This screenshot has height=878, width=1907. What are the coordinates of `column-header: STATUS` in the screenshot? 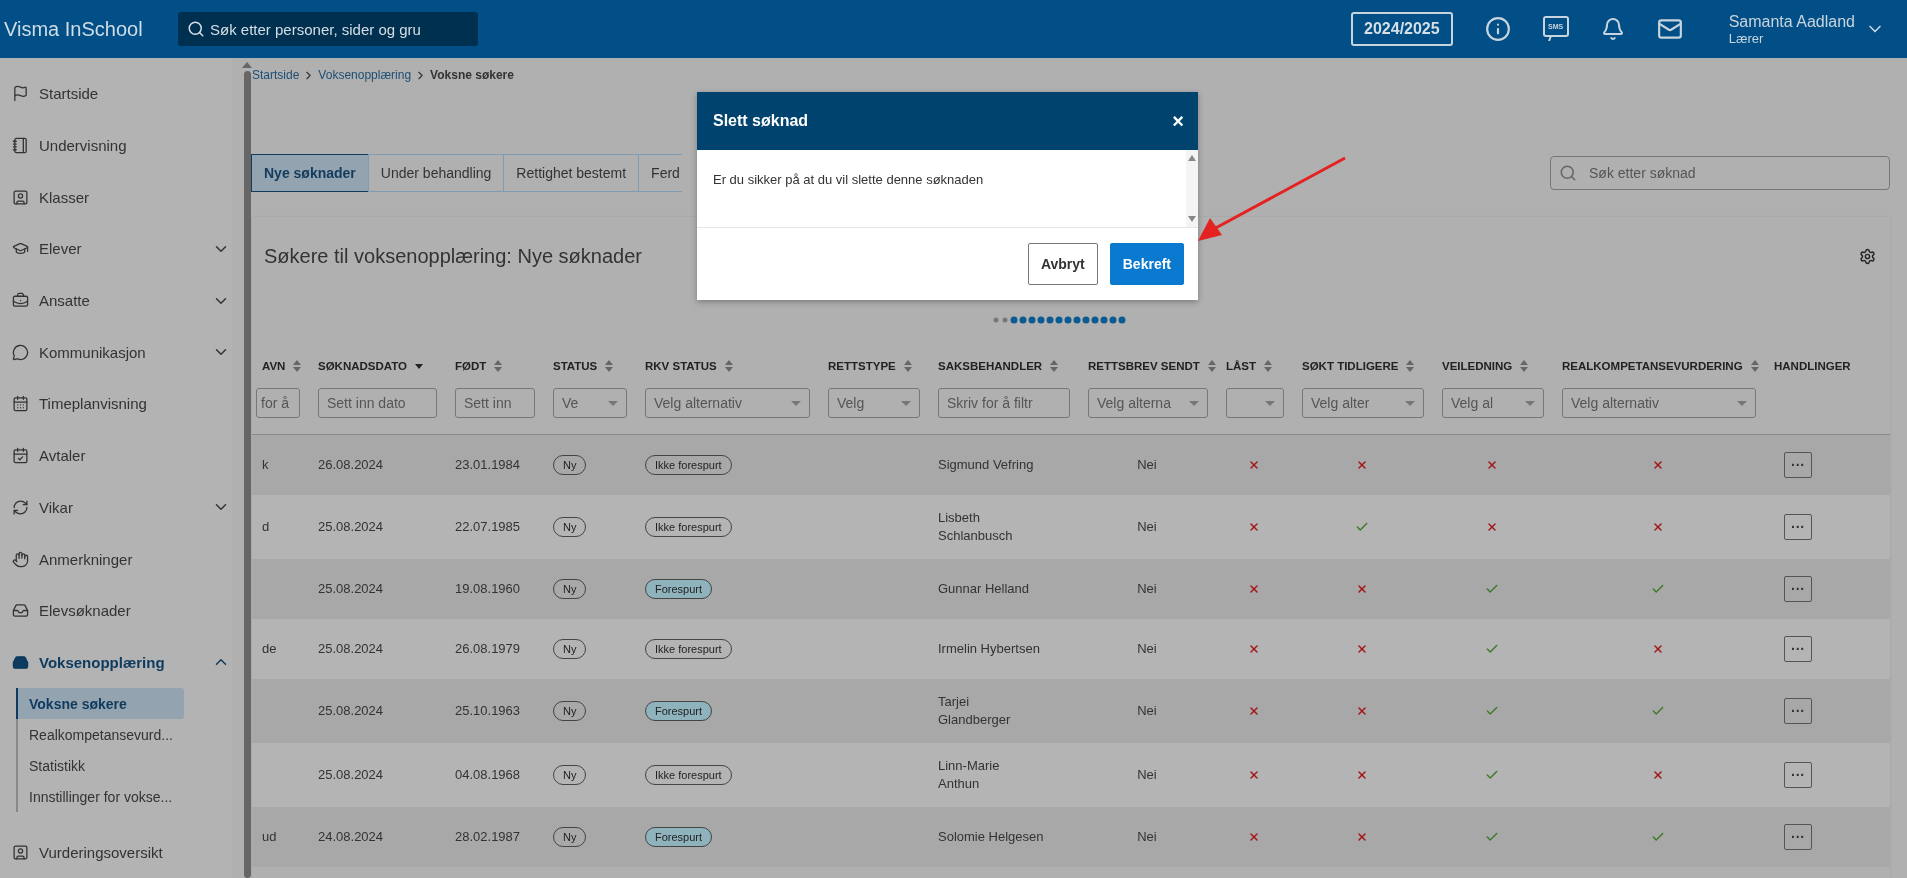 It's located at (575, 366).